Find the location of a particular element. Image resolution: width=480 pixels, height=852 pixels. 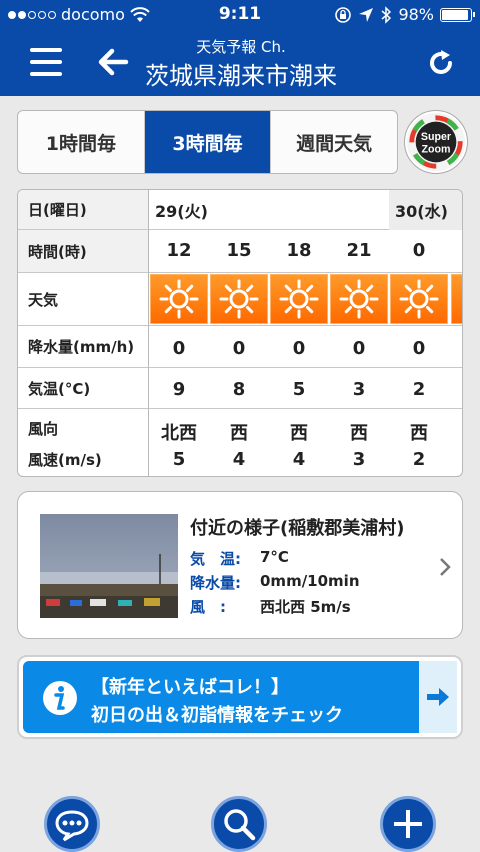

tab-3-hourly: 3時間毎 is located at coordinates (208, 142).